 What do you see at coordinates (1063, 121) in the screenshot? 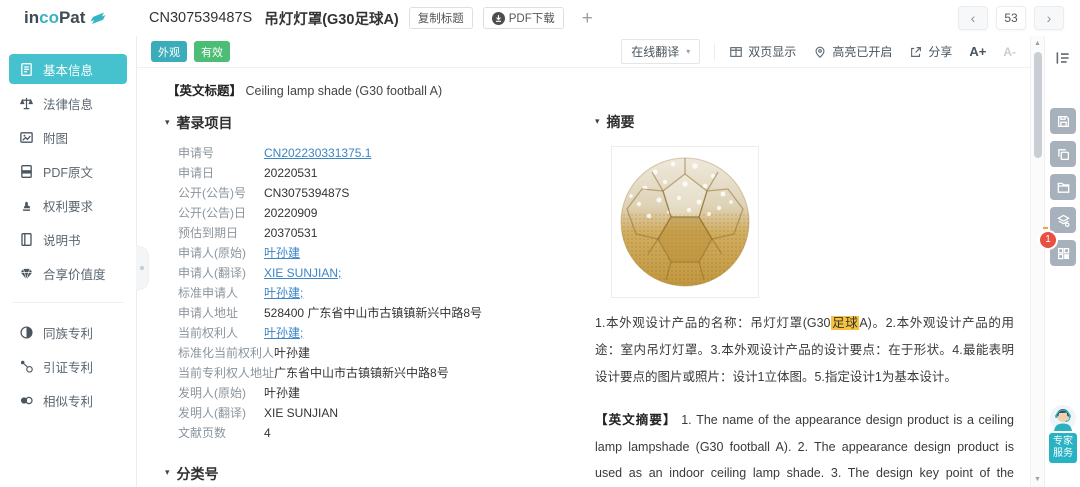
I see `save-button` at bounding box center [1063, 121].